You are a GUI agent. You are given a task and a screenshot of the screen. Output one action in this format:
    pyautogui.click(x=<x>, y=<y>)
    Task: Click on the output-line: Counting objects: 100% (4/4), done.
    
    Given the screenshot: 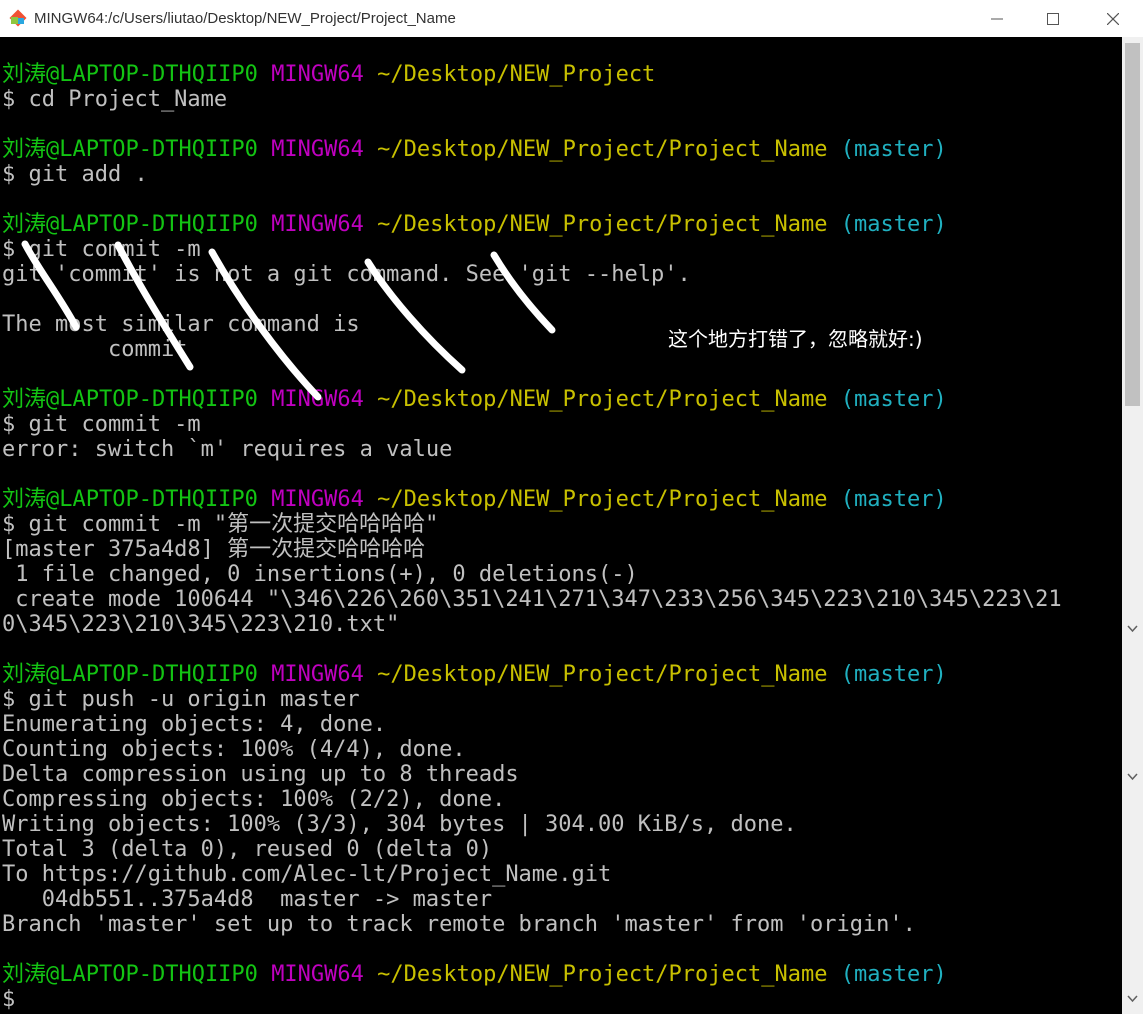 What is the action you would take?
    pyautogui.click(x=234, y=749)
    